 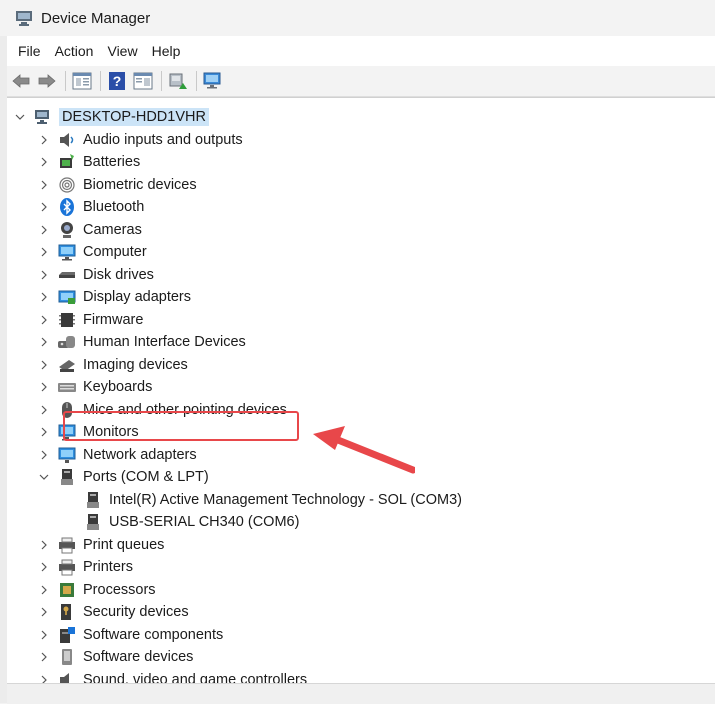 I want to click on tree-category-item: Human Interface Devices, so click(x=142, y=342).